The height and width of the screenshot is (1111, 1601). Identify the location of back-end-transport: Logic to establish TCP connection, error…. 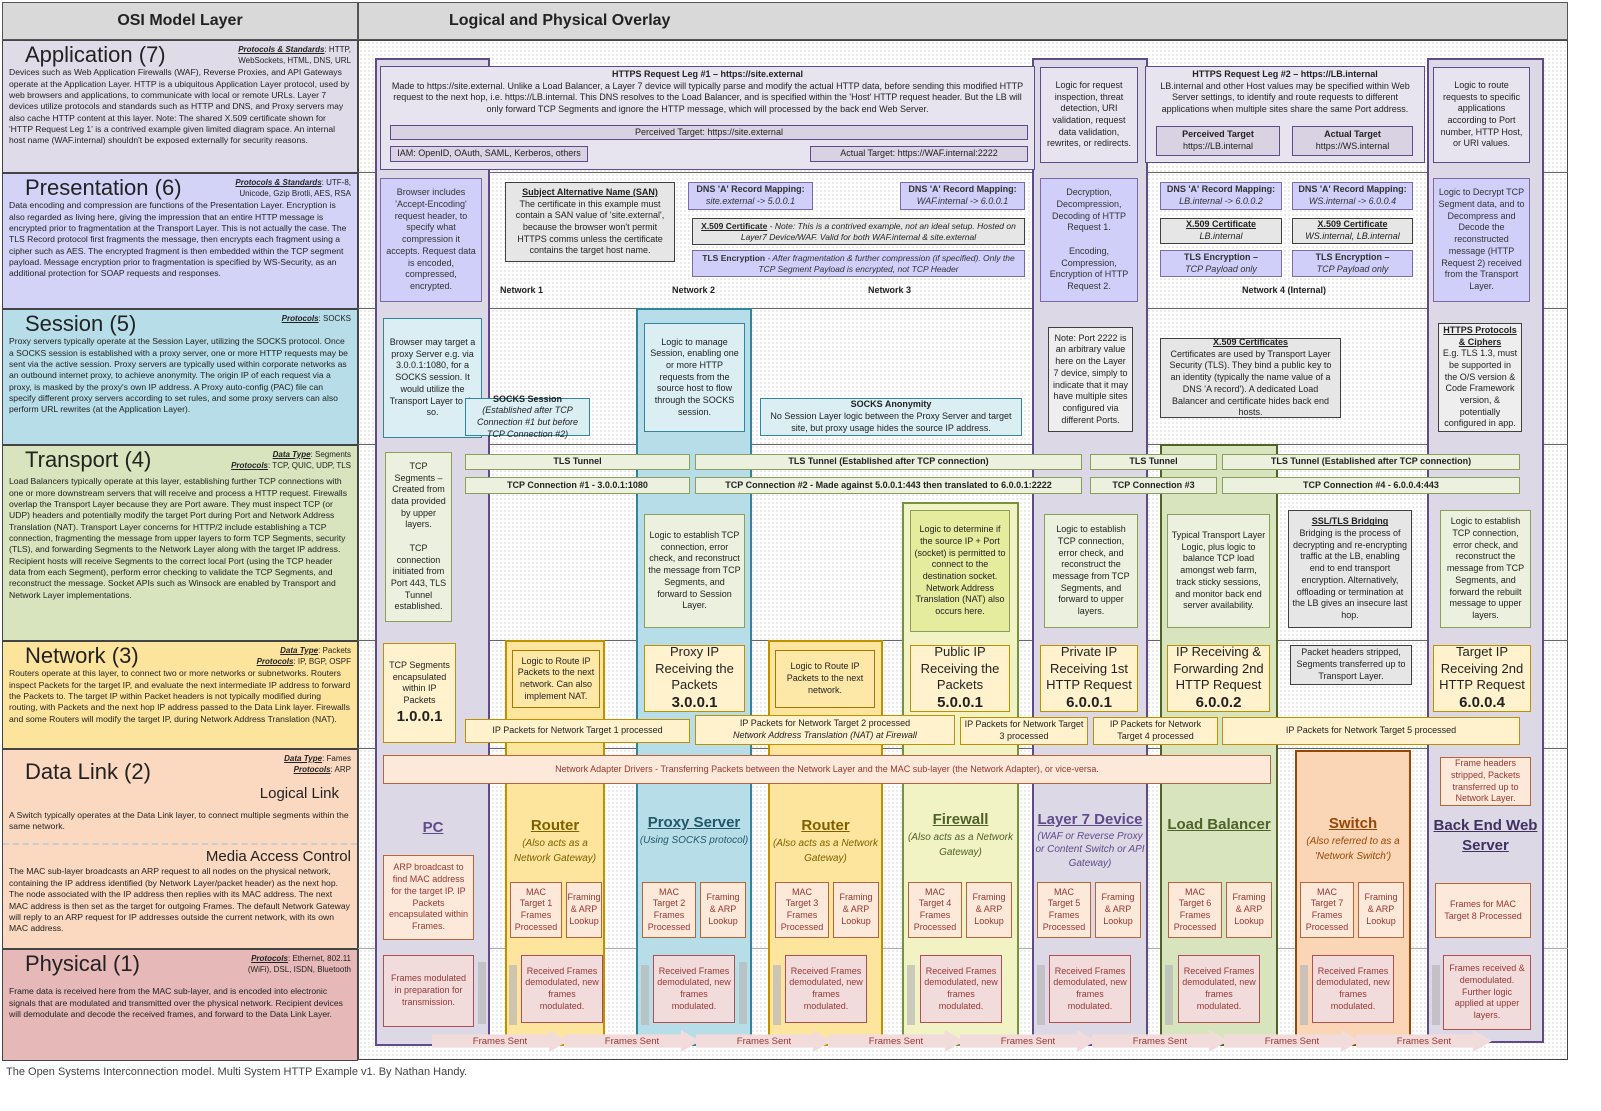
(1485, 569).